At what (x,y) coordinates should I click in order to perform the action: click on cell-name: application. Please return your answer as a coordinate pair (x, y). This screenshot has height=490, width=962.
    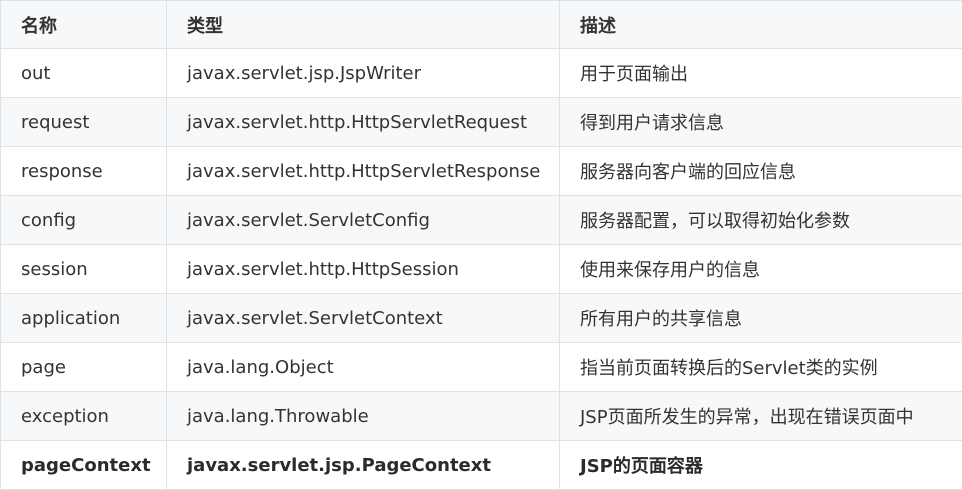
    Looking at the image, I should click on (84, 318).